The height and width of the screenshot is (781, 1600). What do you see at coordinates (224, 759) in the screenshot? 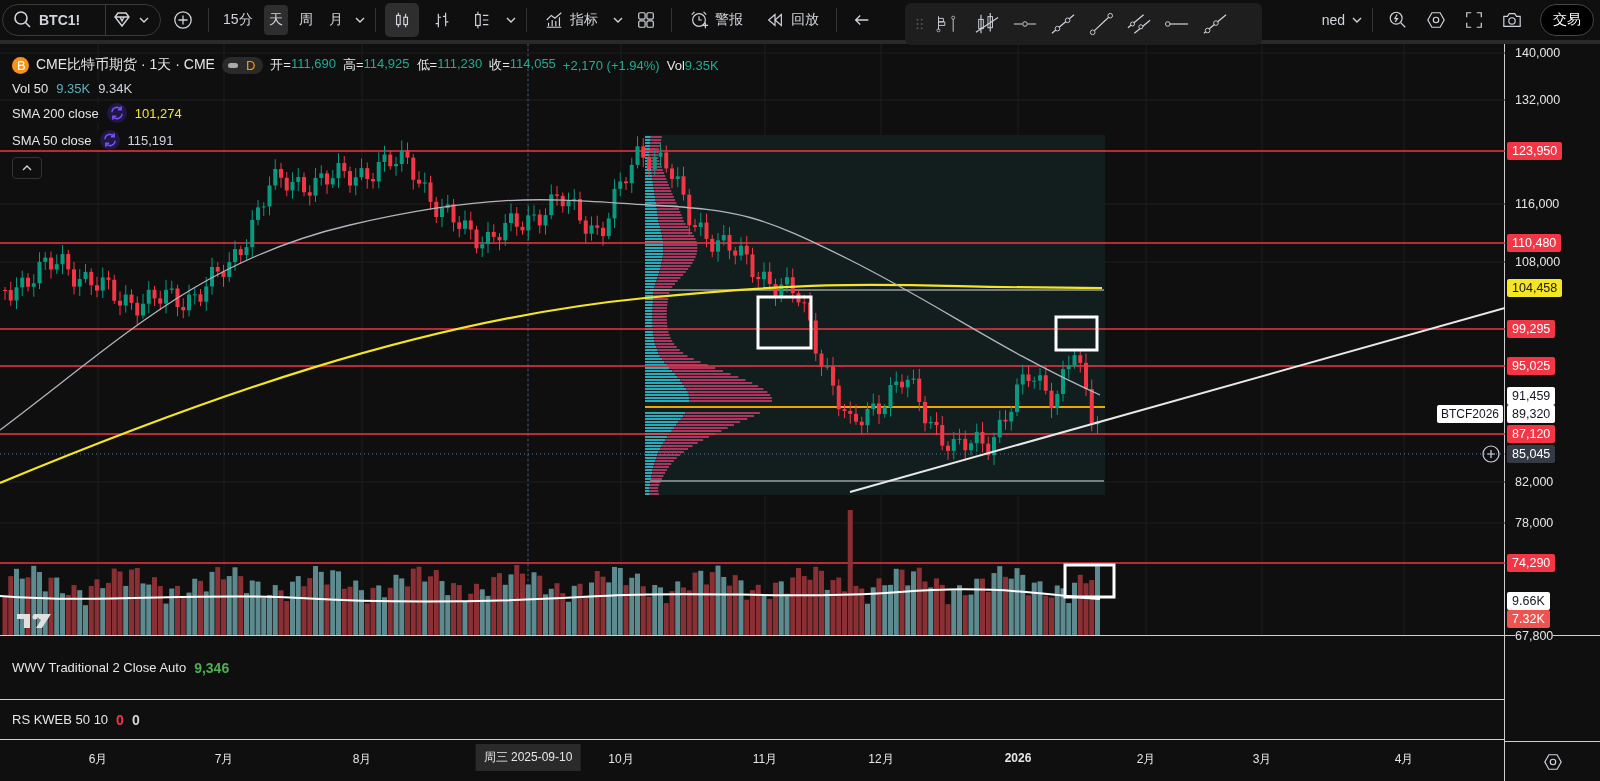
I see `time-axis-label: 7月` at bounding box center [224, 759].